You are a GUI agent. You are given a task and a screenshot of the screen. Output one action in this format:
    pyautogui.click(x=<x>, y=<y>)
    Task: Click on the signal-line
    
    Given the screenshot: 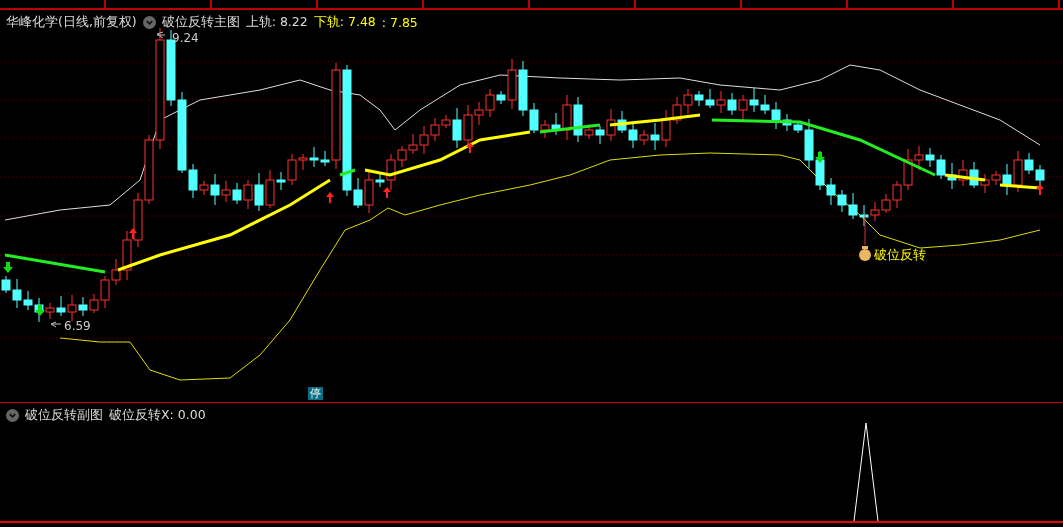 What is the action you would take?
    pyautogui.click(x=865, y=230)
    